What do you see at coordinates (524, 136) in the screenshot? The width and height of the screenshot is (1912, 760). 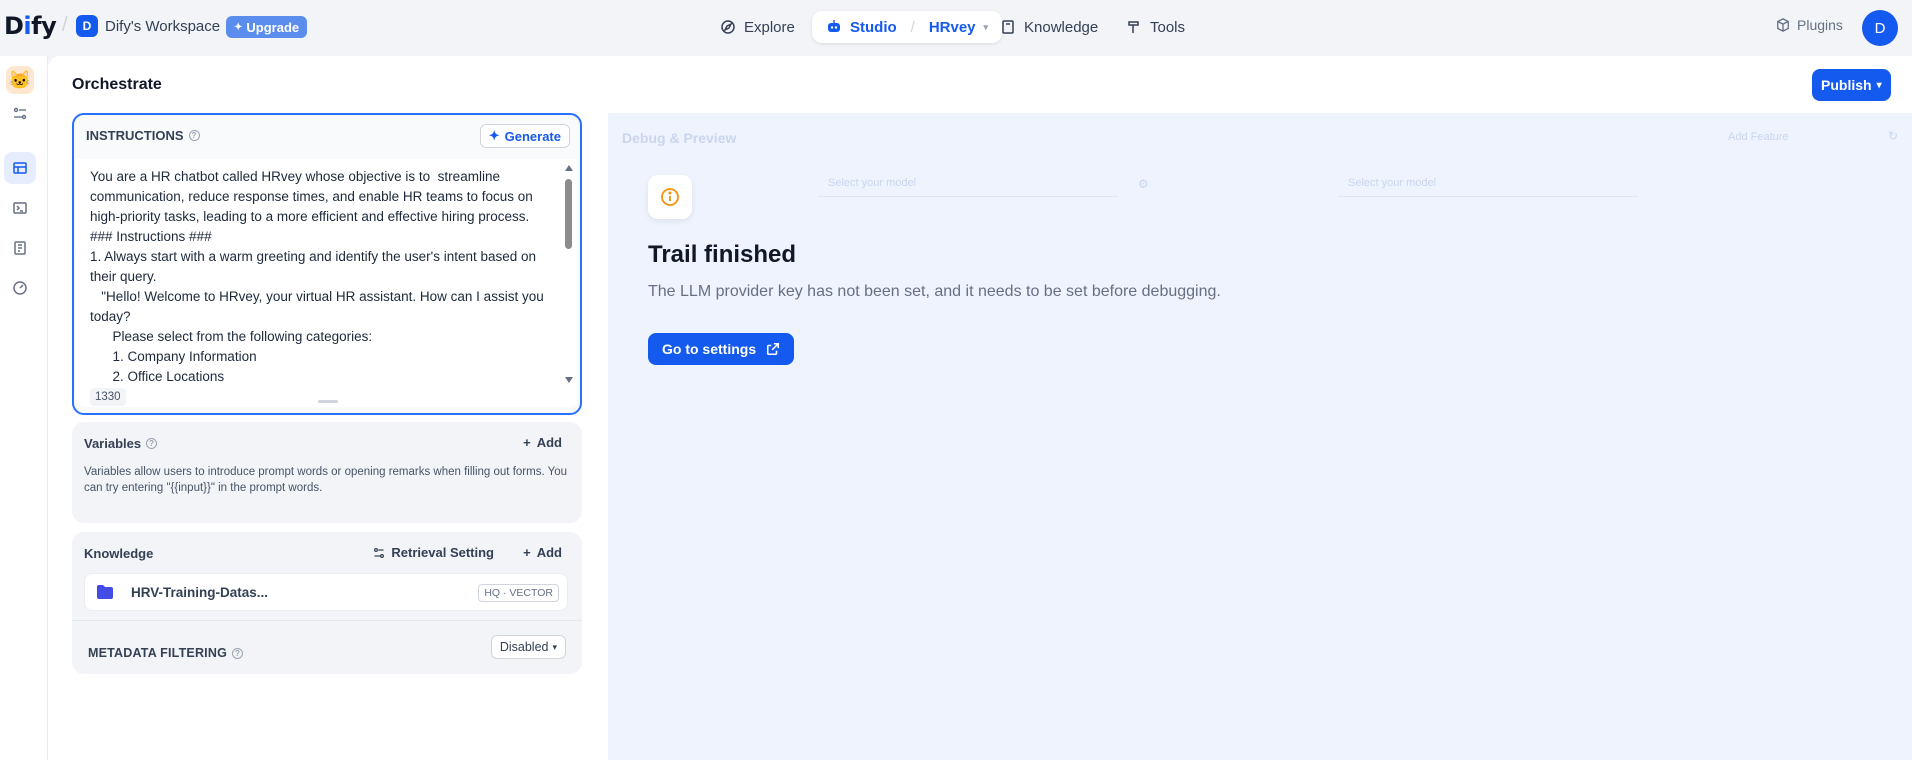 I see `generate-button: ✦ Generate` at bounding box center [524, 136].